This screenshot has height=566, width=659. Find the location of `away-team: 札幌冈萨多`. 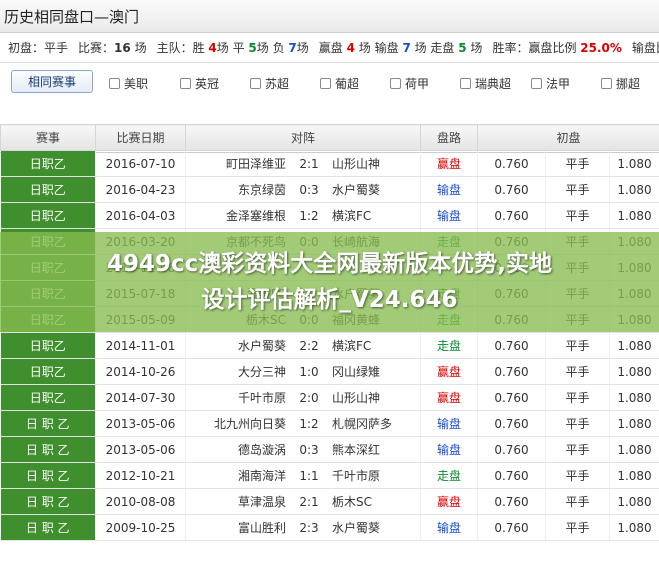

away-team: 札幌冈萨多 is located at coordinates (367, 423).